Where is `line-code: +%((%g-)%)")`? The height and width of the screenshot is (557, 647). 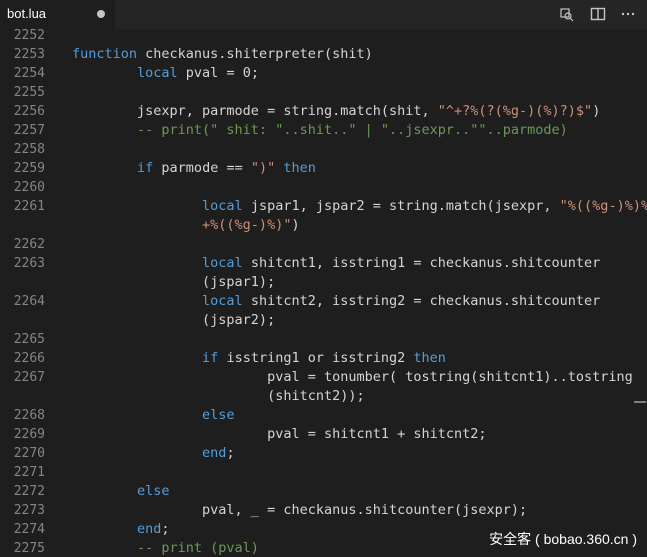
line-code: +%((%g-)%)") is located at coordinates (186, 225).